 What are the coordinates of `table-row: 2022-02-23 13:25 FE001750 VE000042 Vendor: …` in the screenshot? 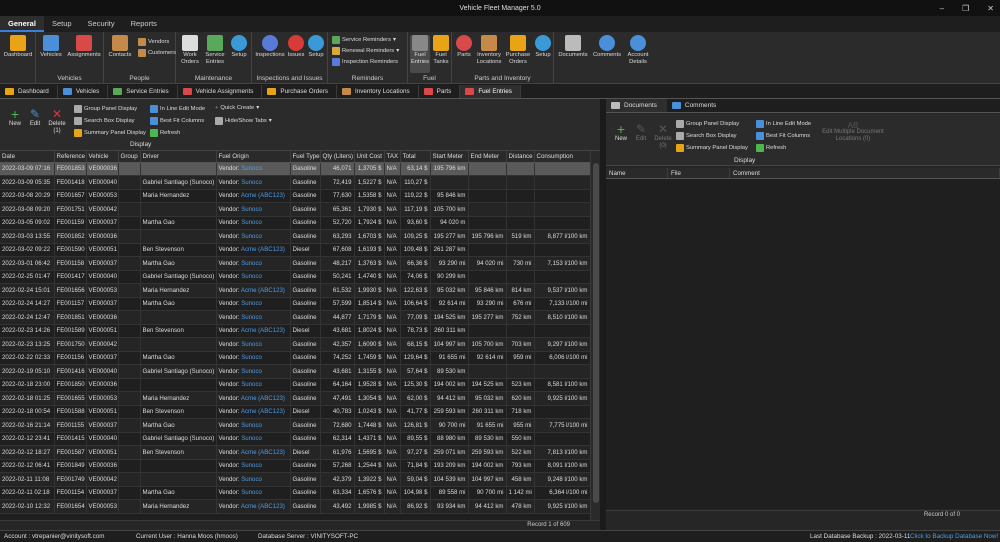 It's located at (295, 344).